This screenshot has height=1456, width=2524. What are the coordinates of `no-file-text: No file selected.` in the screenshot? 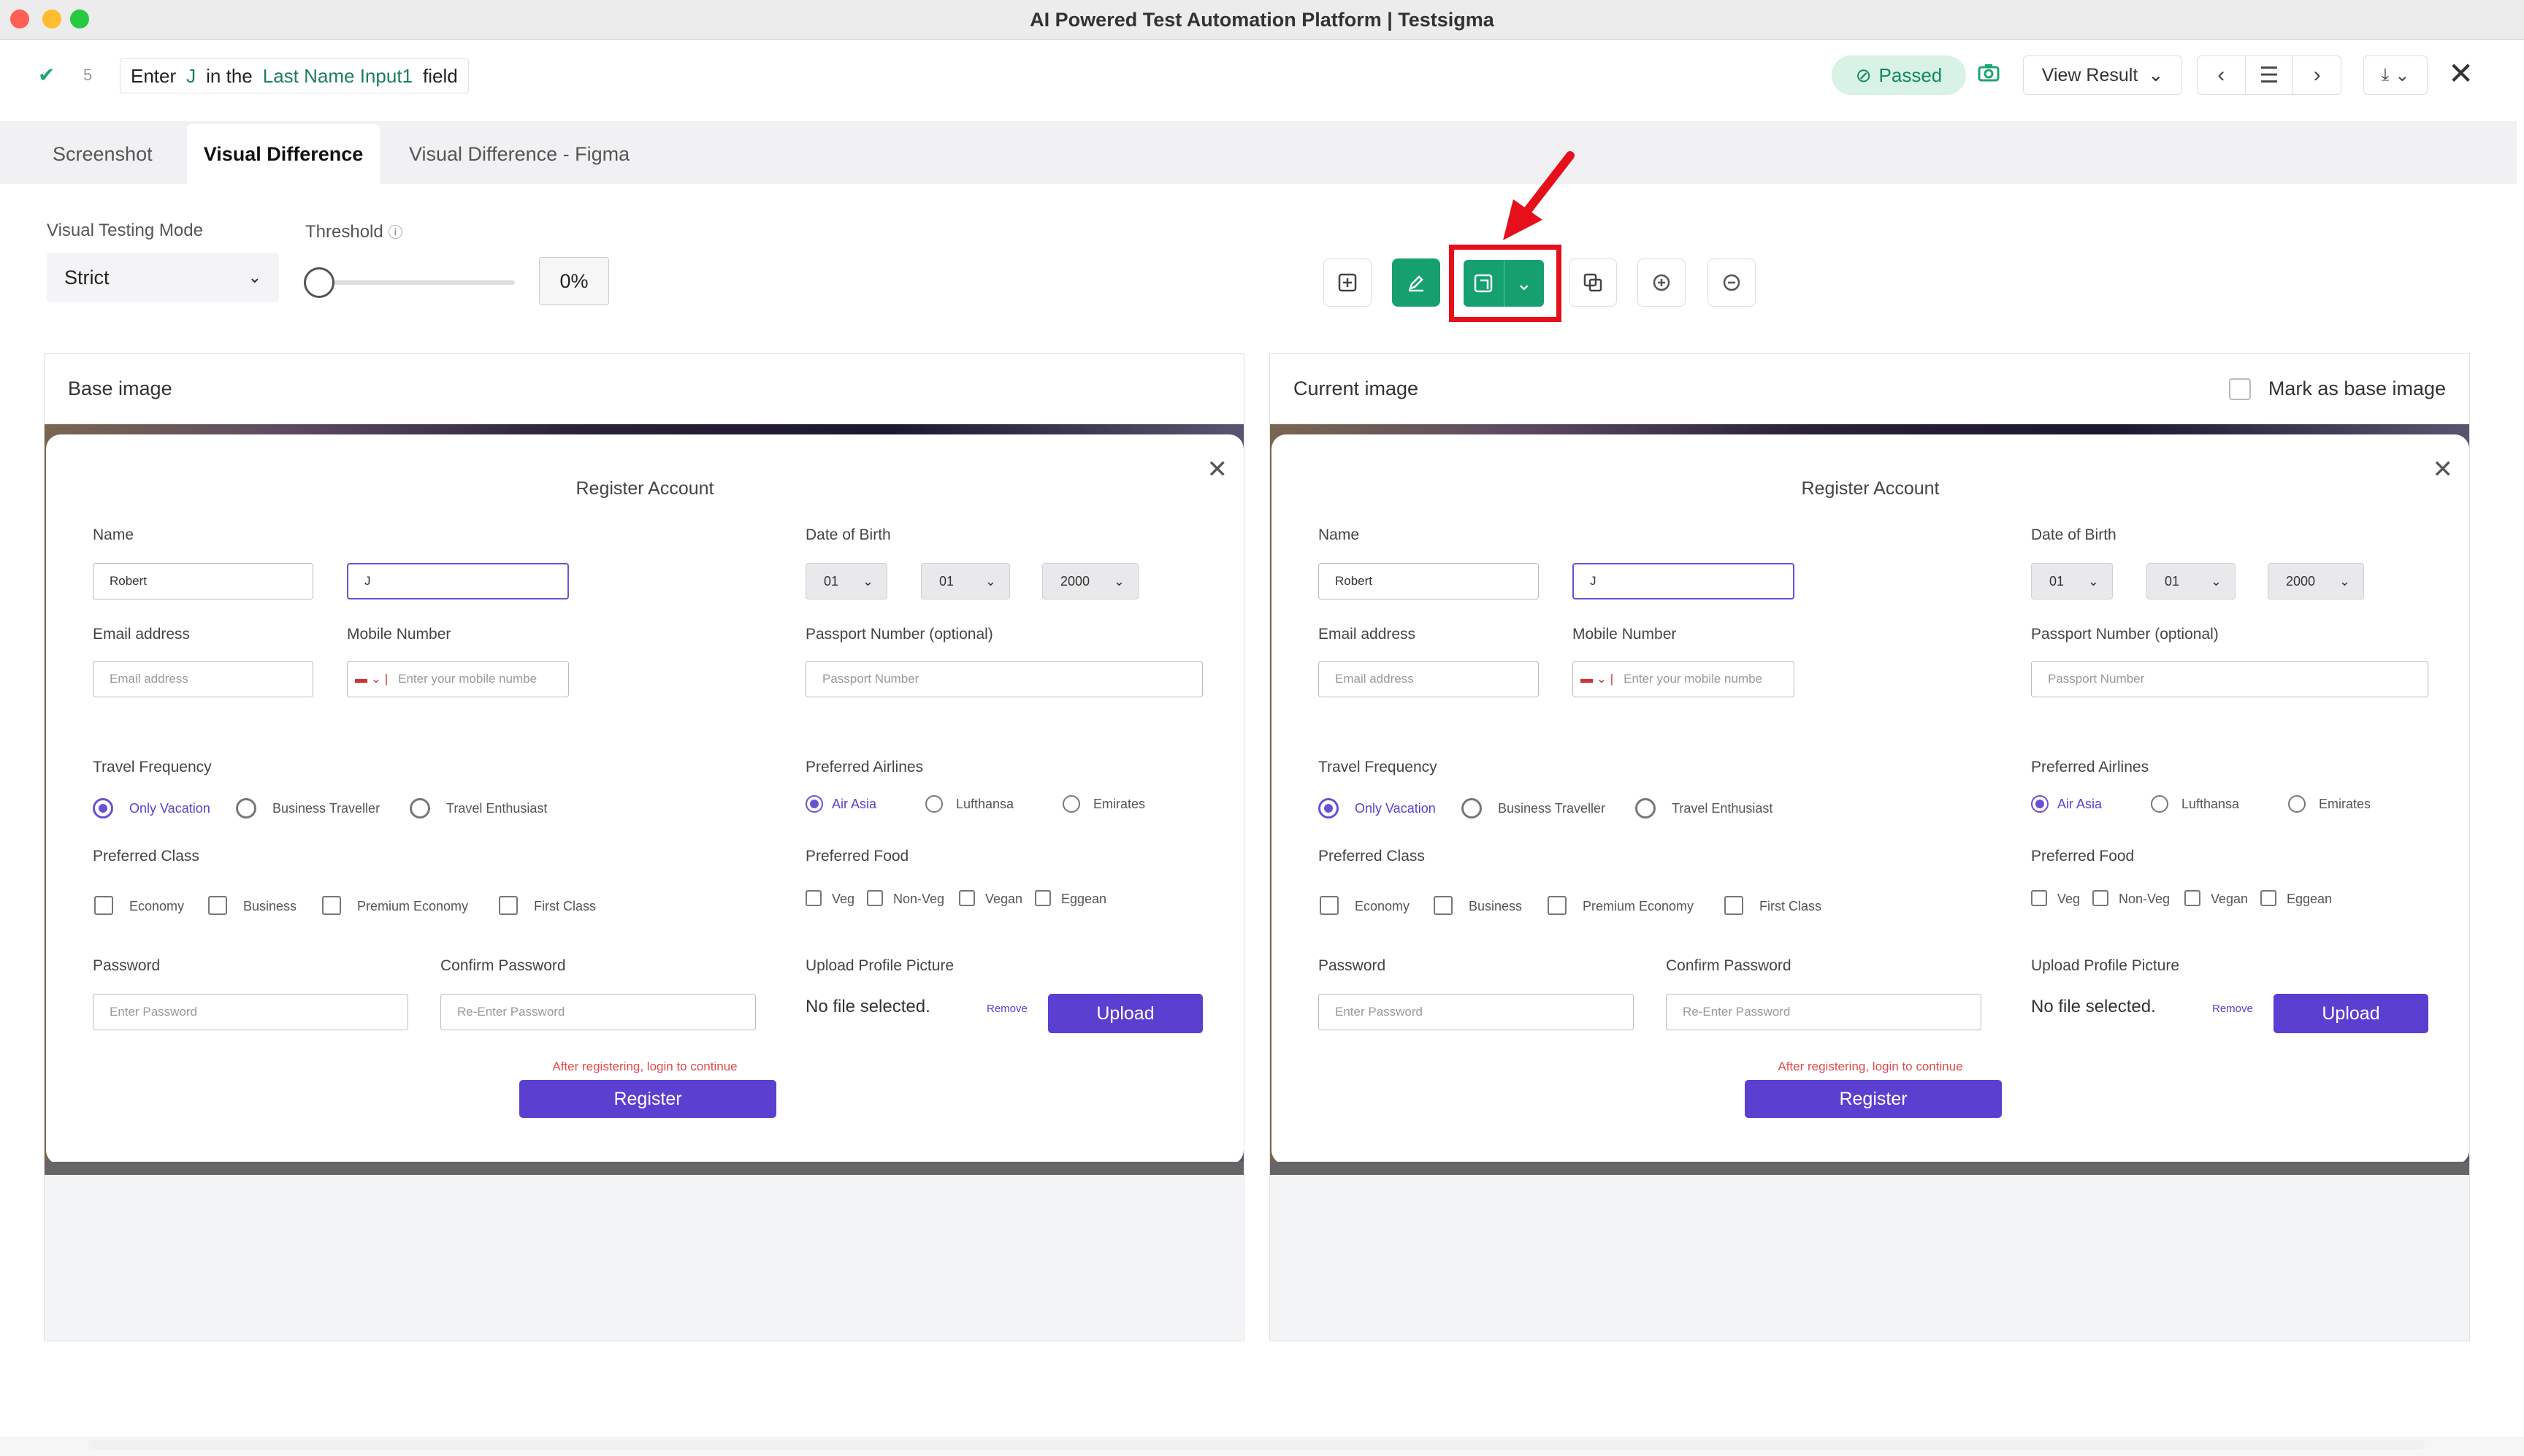 It's located at (2093, 1006).